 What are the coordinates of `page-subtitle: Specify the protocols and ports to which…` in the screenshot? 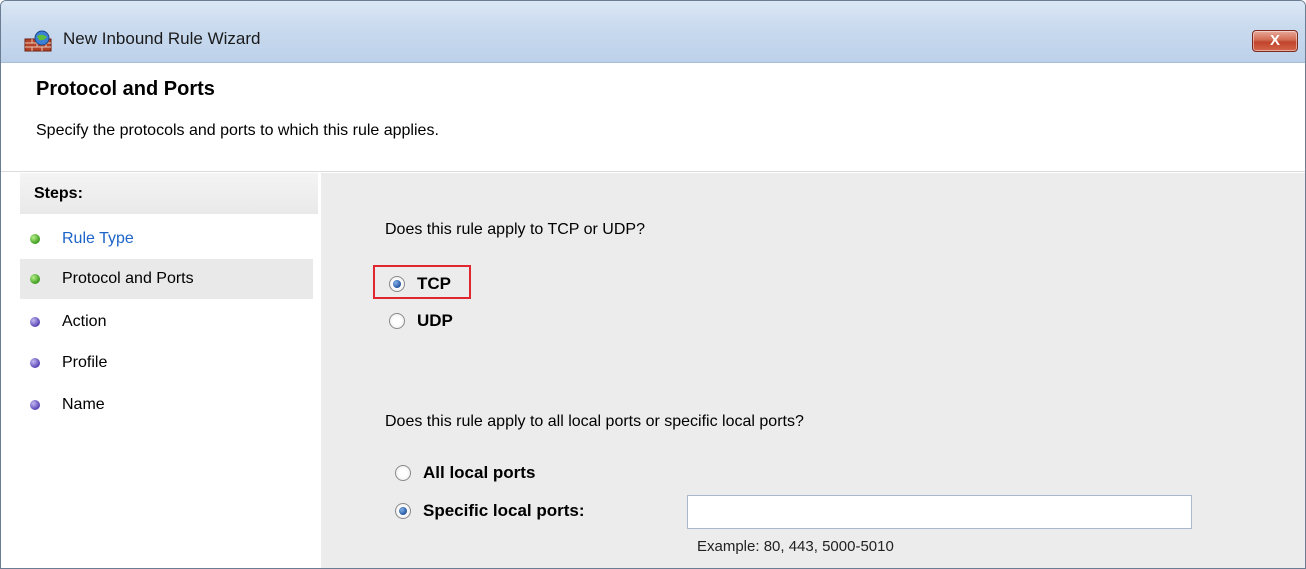 It's located at (237, 130).